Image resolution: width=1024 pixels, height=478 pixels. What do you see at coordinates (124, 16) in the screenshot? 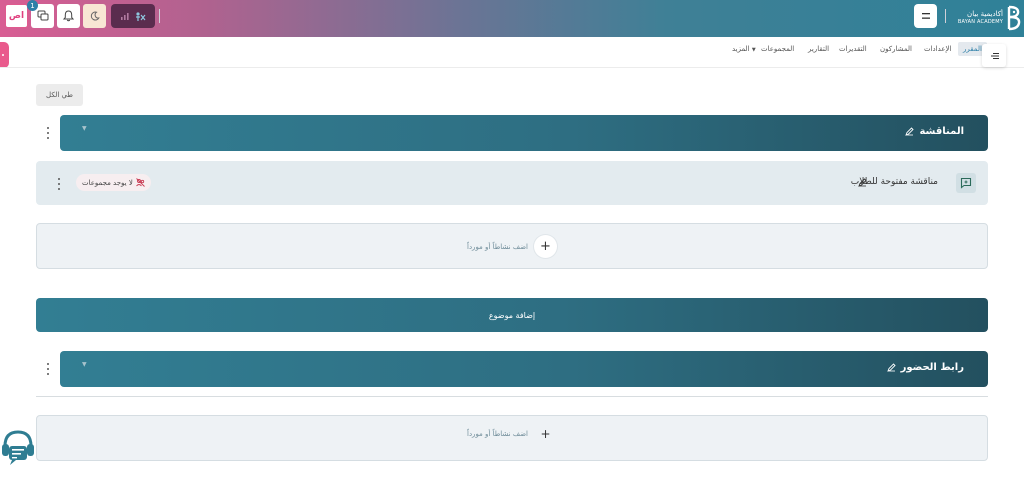
I see `signal-bars-icon` at bounding box center [124, 16].